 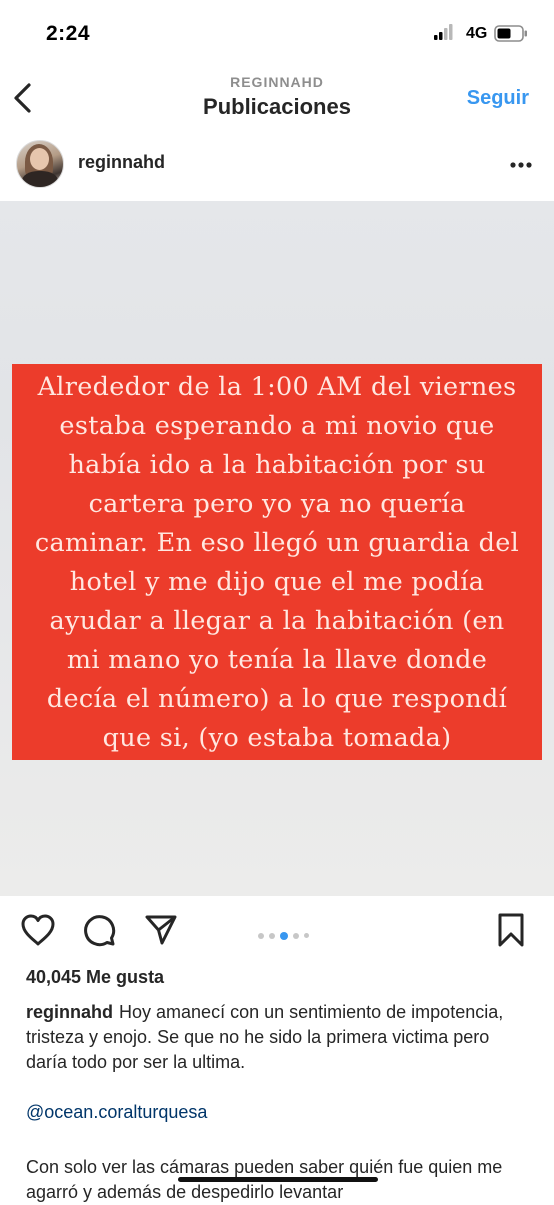 What do you see at coordinates (521, 165) in the screenshot?
I see `more-dots-icon` at bounding box center [521, 165].